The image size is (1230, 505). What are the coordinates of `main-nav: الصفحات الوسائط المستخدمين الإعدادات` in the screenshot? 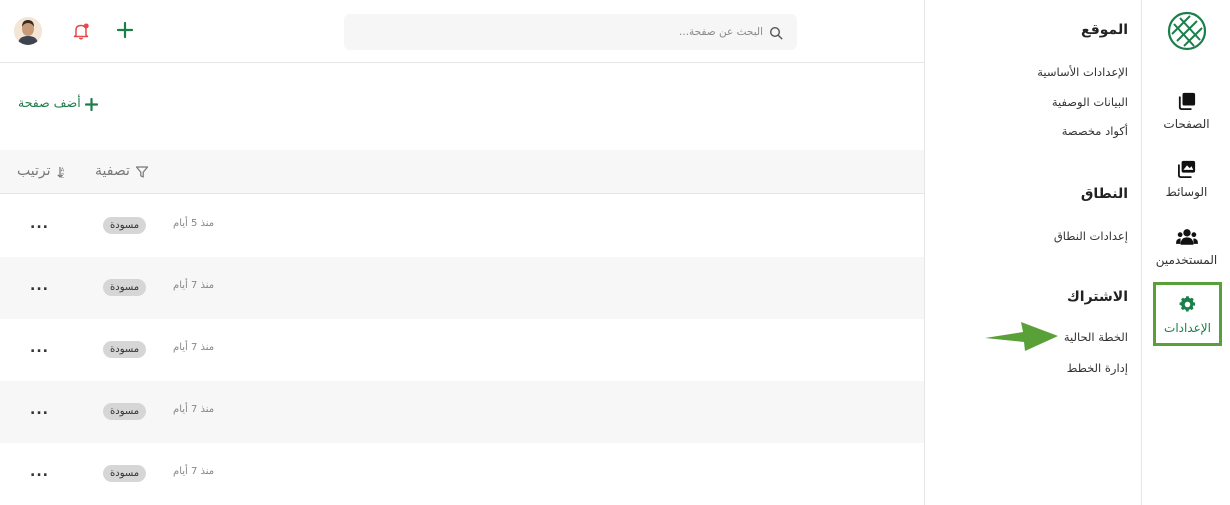 It's located at (1185, 252).